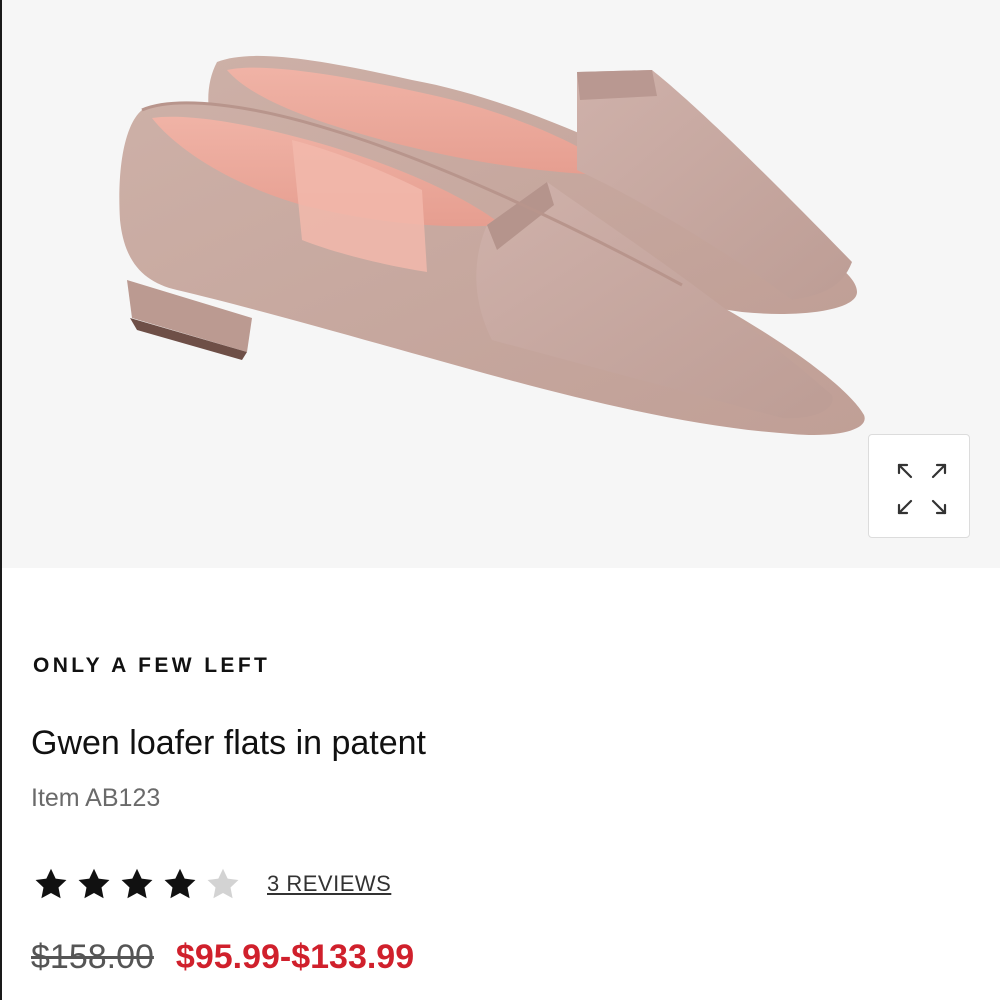  I want to click on stock-status-label: ONLY A FEW LEFT, so click(152, 665).